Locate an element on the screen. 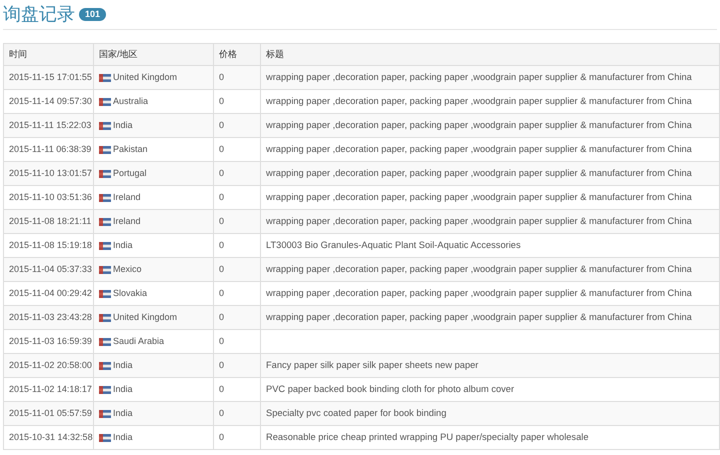  table-cell-text: Australia is located at coordinates (130, 101).